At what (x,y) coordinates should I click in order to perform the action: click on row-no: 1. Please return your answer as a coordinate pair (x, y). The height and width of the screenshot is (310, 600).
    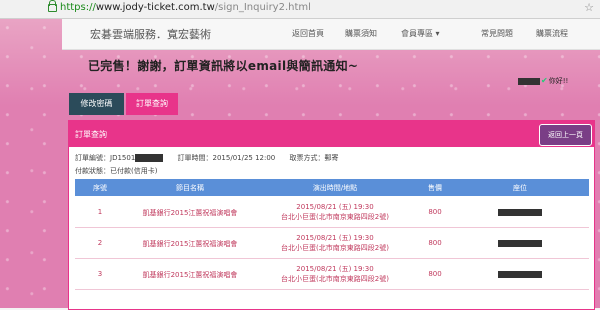
    Looking at the image, I should click on (100, 212).